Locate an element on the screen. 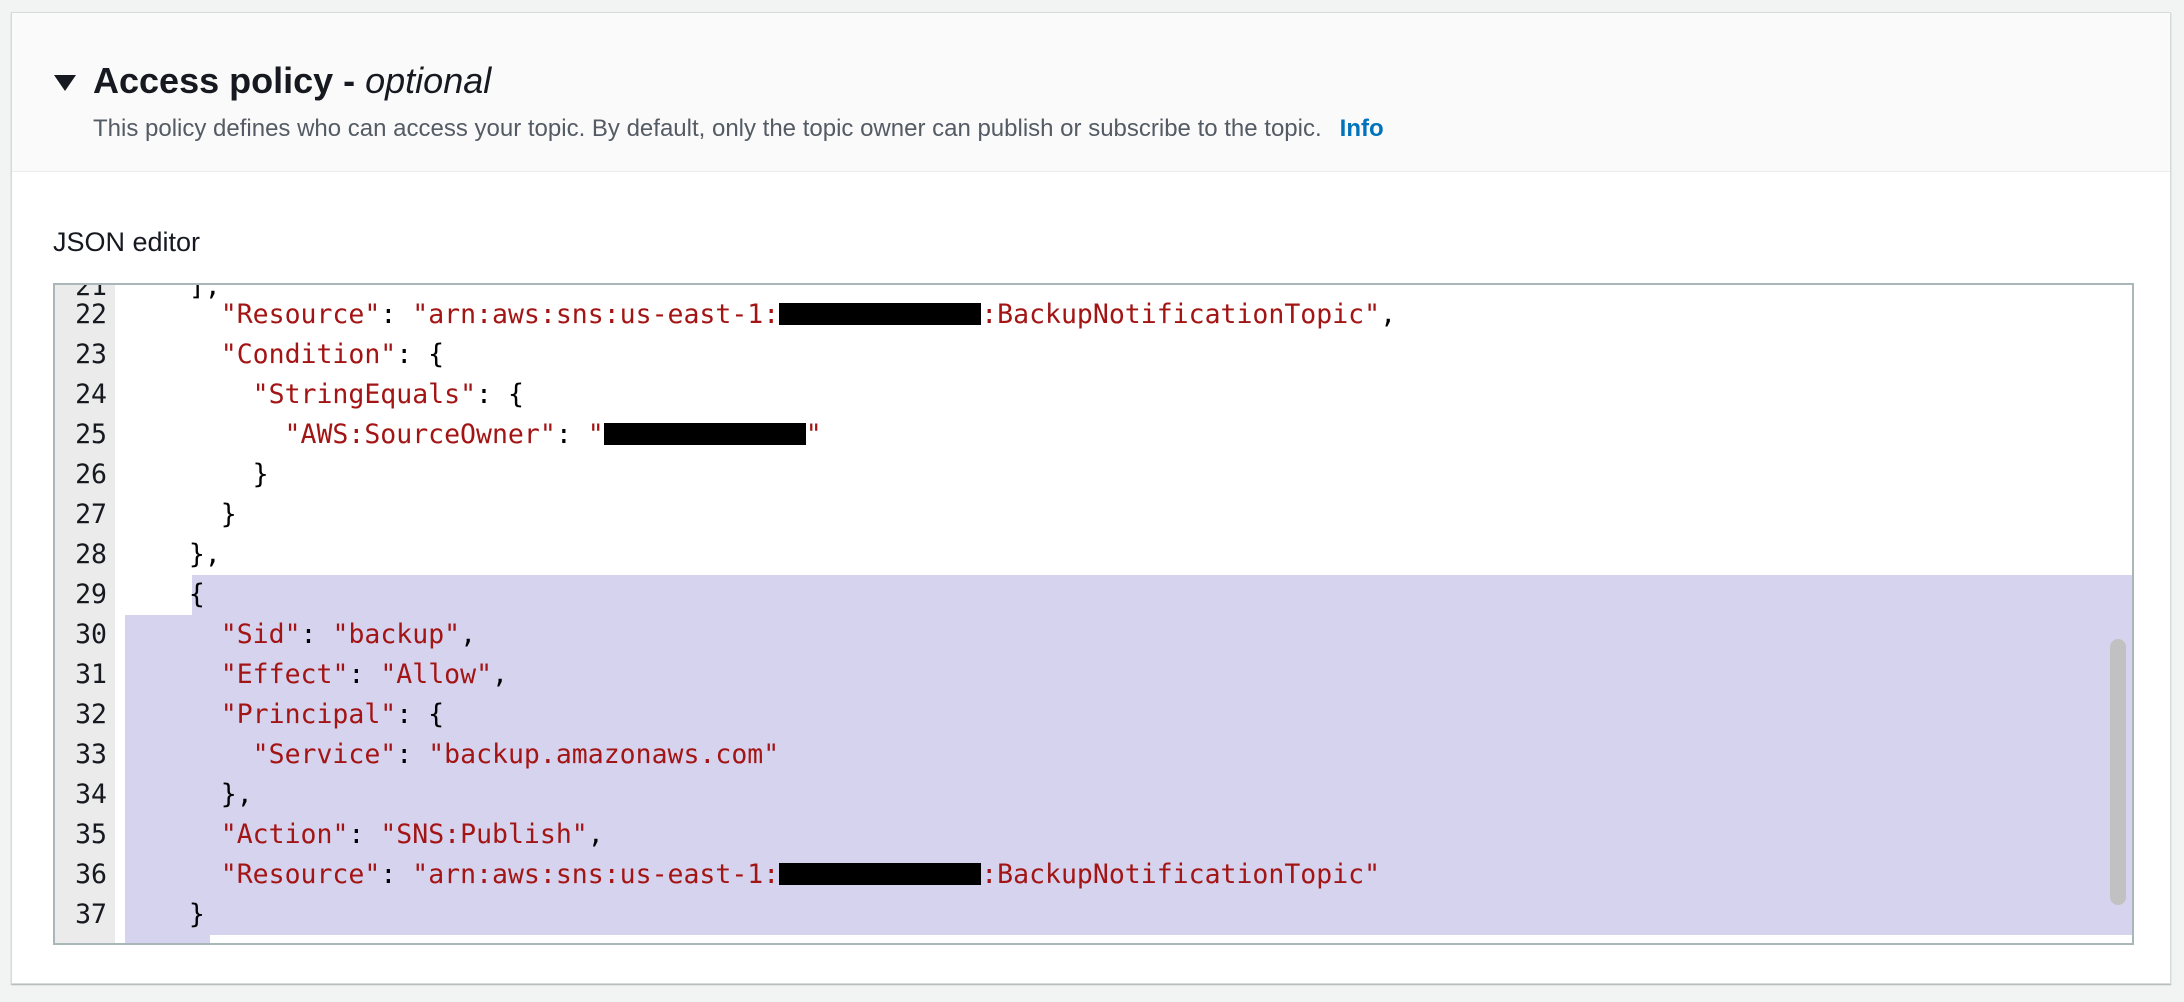  line-number: 26 is located at coordinates (91, 474).